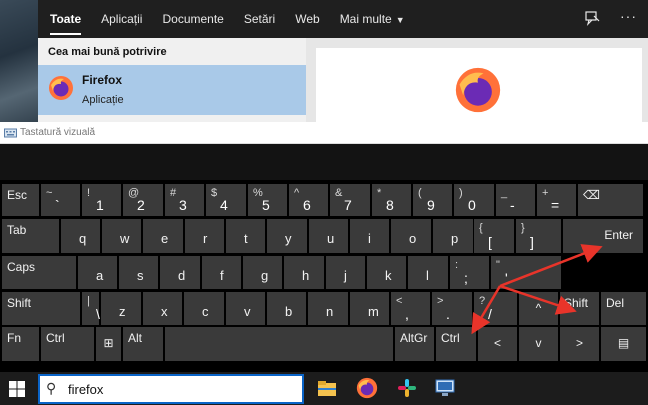 This screenshot has height=405, width=648. Describe the element at coordinates (221, 272) in the screenshot. I see `key-f: f` at that location.